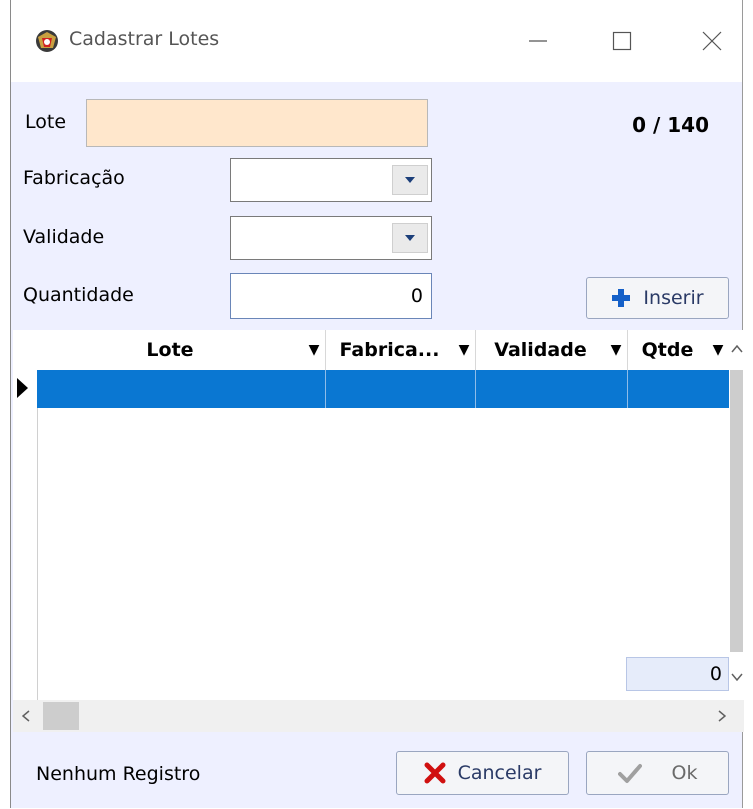  I want to click on cancelar-button: Cancelar, so click(482, 773).